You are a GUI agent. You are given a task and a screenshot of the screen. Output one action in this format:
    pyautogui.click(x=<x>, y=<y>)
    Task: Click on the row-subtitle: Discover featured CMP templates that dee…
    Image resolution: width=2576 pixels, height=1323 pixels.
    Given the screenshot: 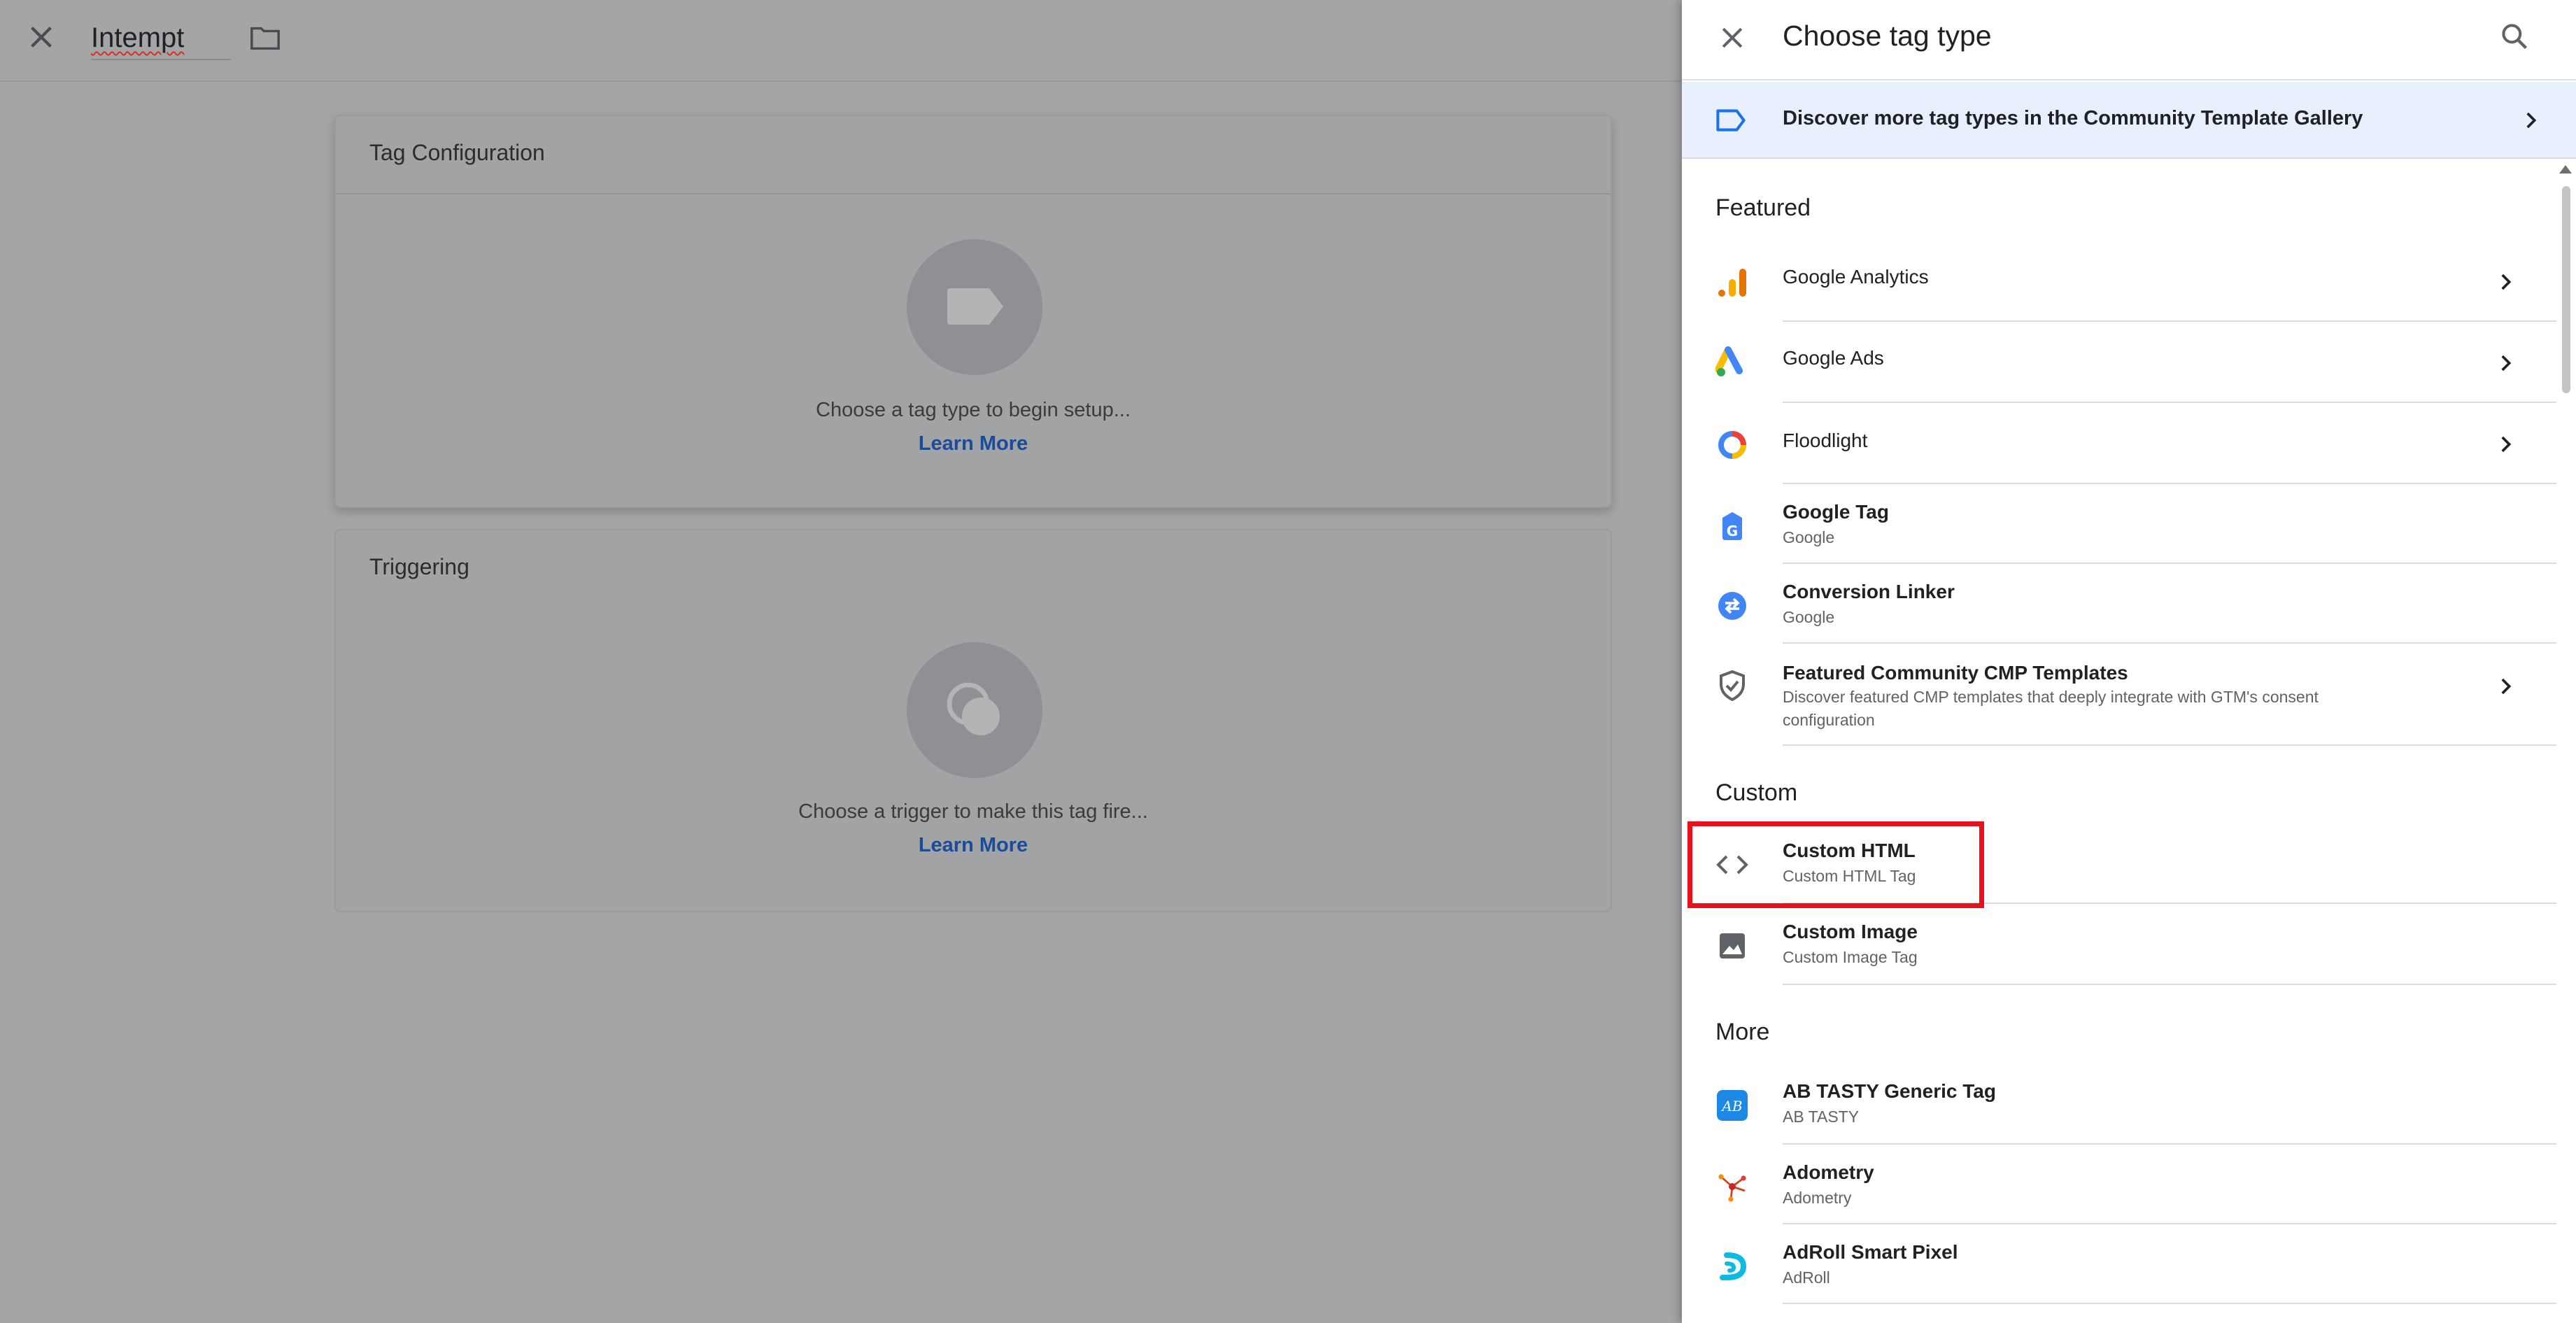 What is the action you would take?
    pyautogui.click(x=2051, y=708)
    